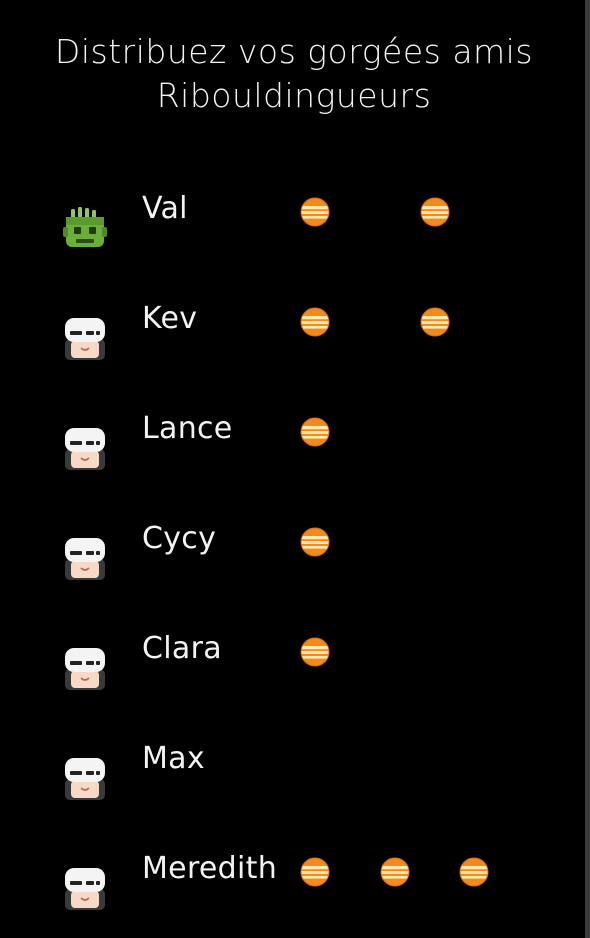  Describe the element at coordinates (294, 660) in the screenshot. I see `player-row: Clara` at that location.